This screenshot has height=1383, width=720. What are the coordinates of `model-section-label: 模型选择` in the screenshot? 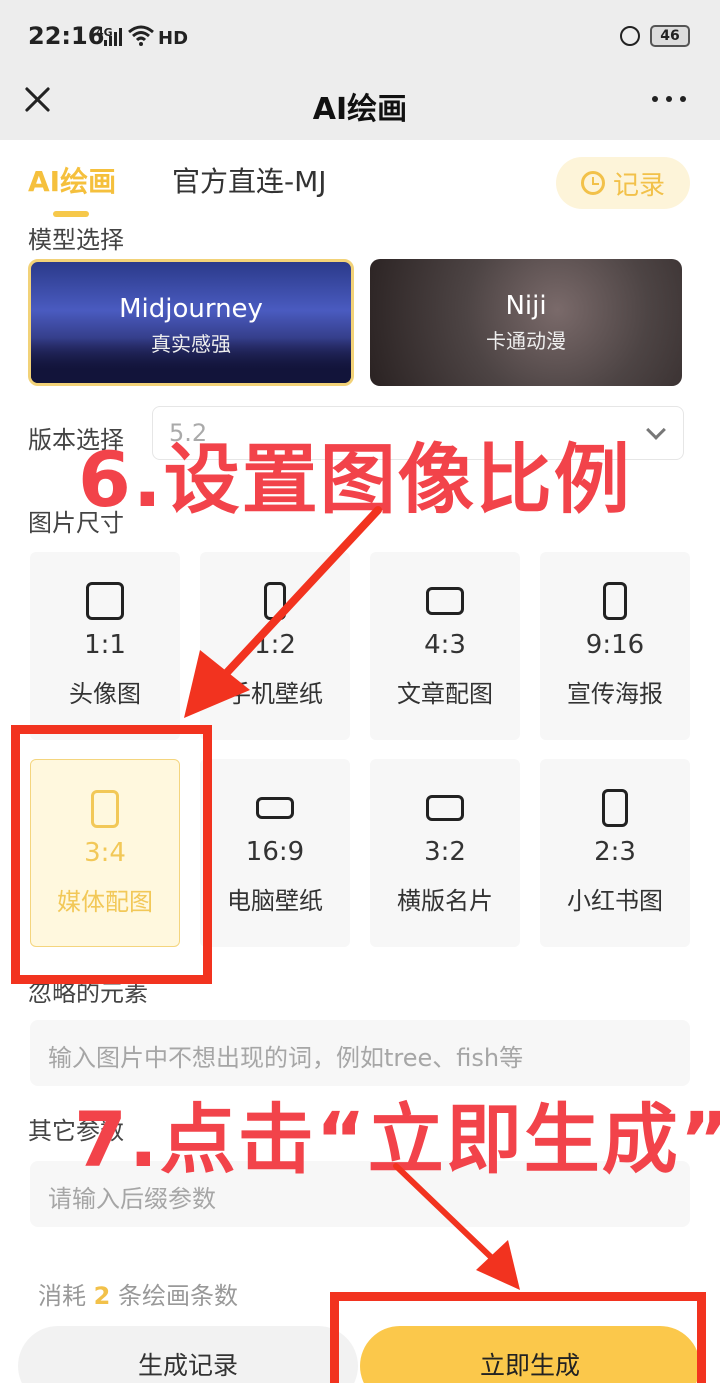 It's located at (76, 240).